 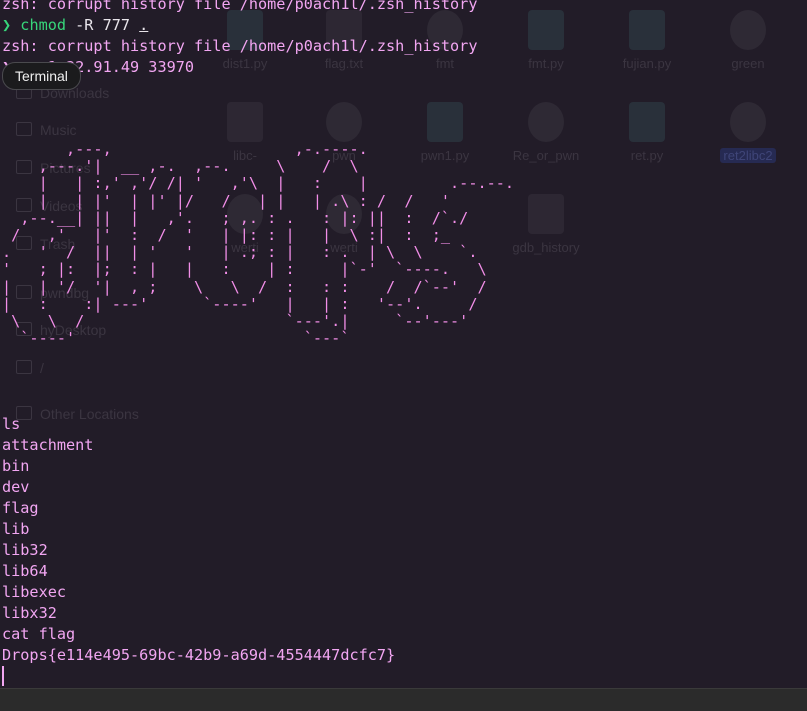 What do you see at coordinates (29, 613) in the screenshot?
I see `terminal-line: libx32` at bounding box center [29, 613].